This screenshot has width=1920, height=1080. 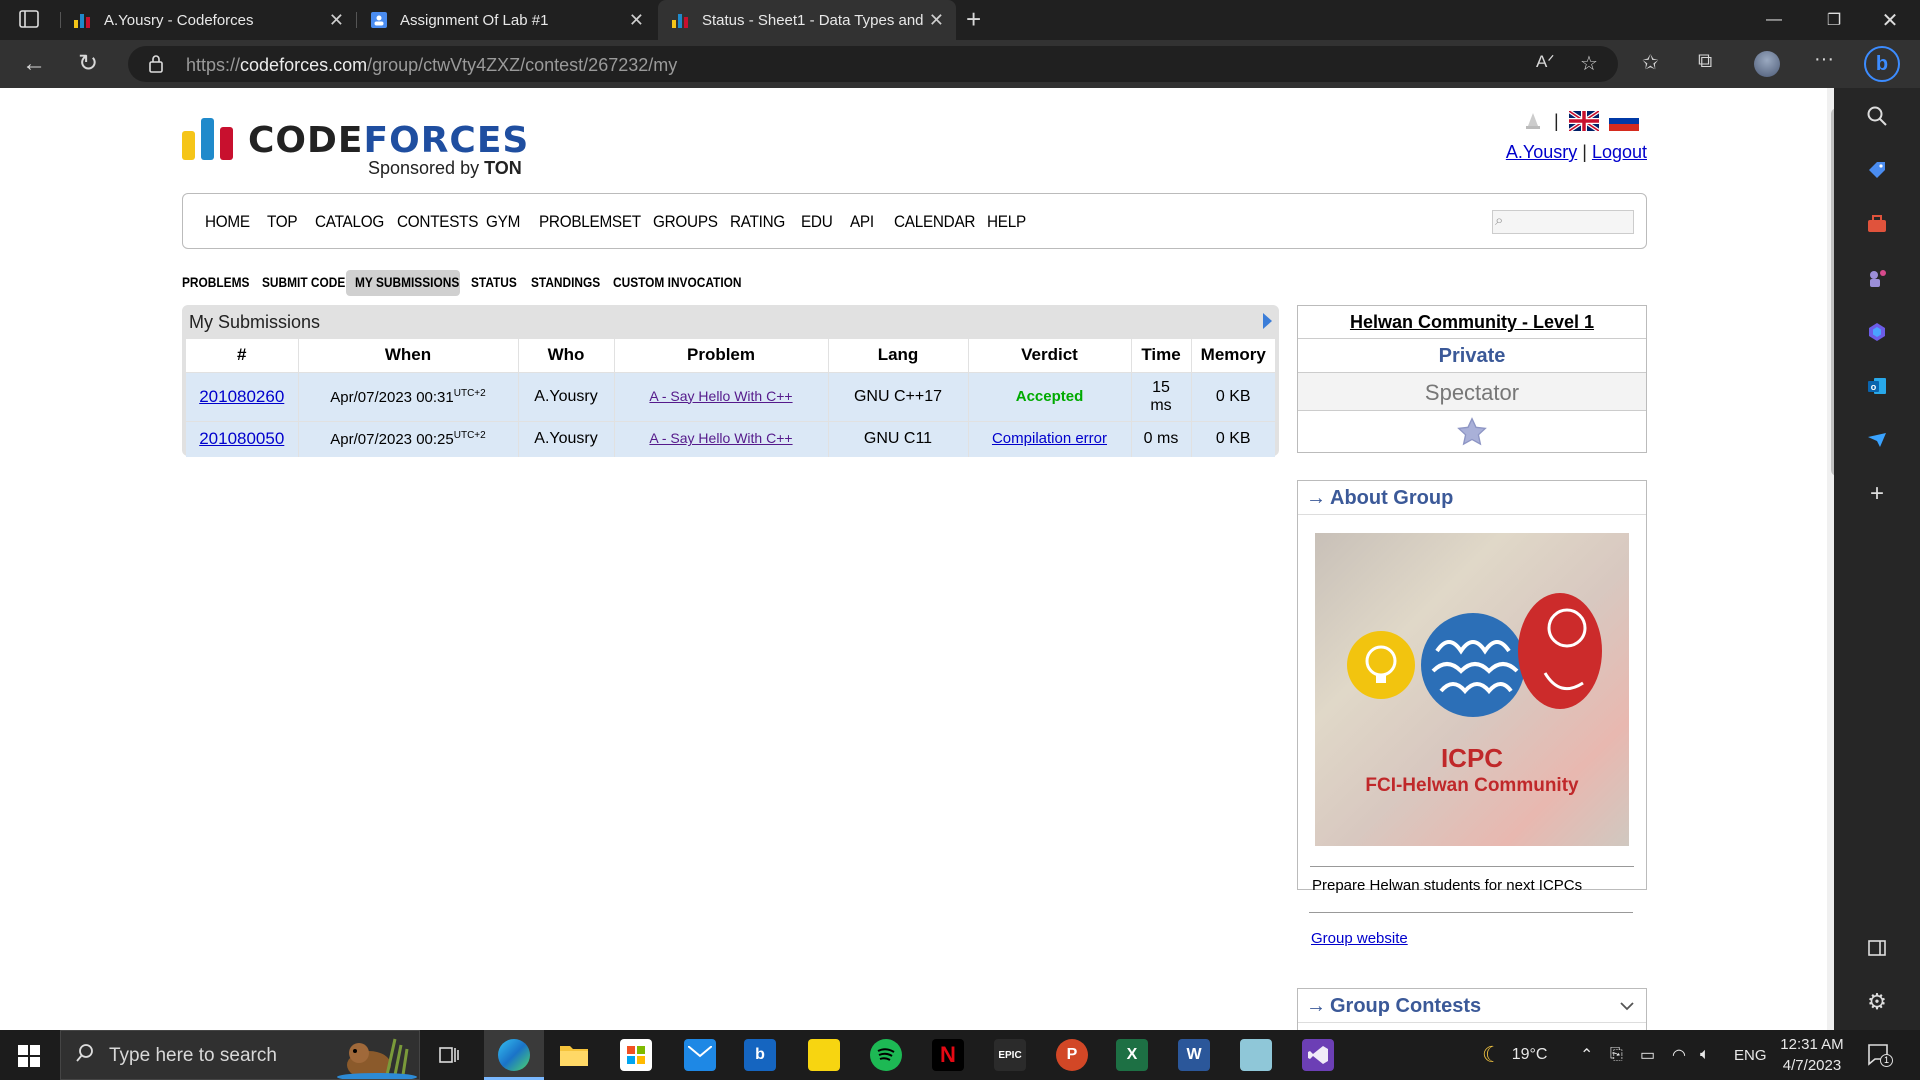 What do you see at coordinates (1514, 1055) in the screenshot?
I see `weather-widget: ☾ 19°C` at bounding box center [1514, 1055].